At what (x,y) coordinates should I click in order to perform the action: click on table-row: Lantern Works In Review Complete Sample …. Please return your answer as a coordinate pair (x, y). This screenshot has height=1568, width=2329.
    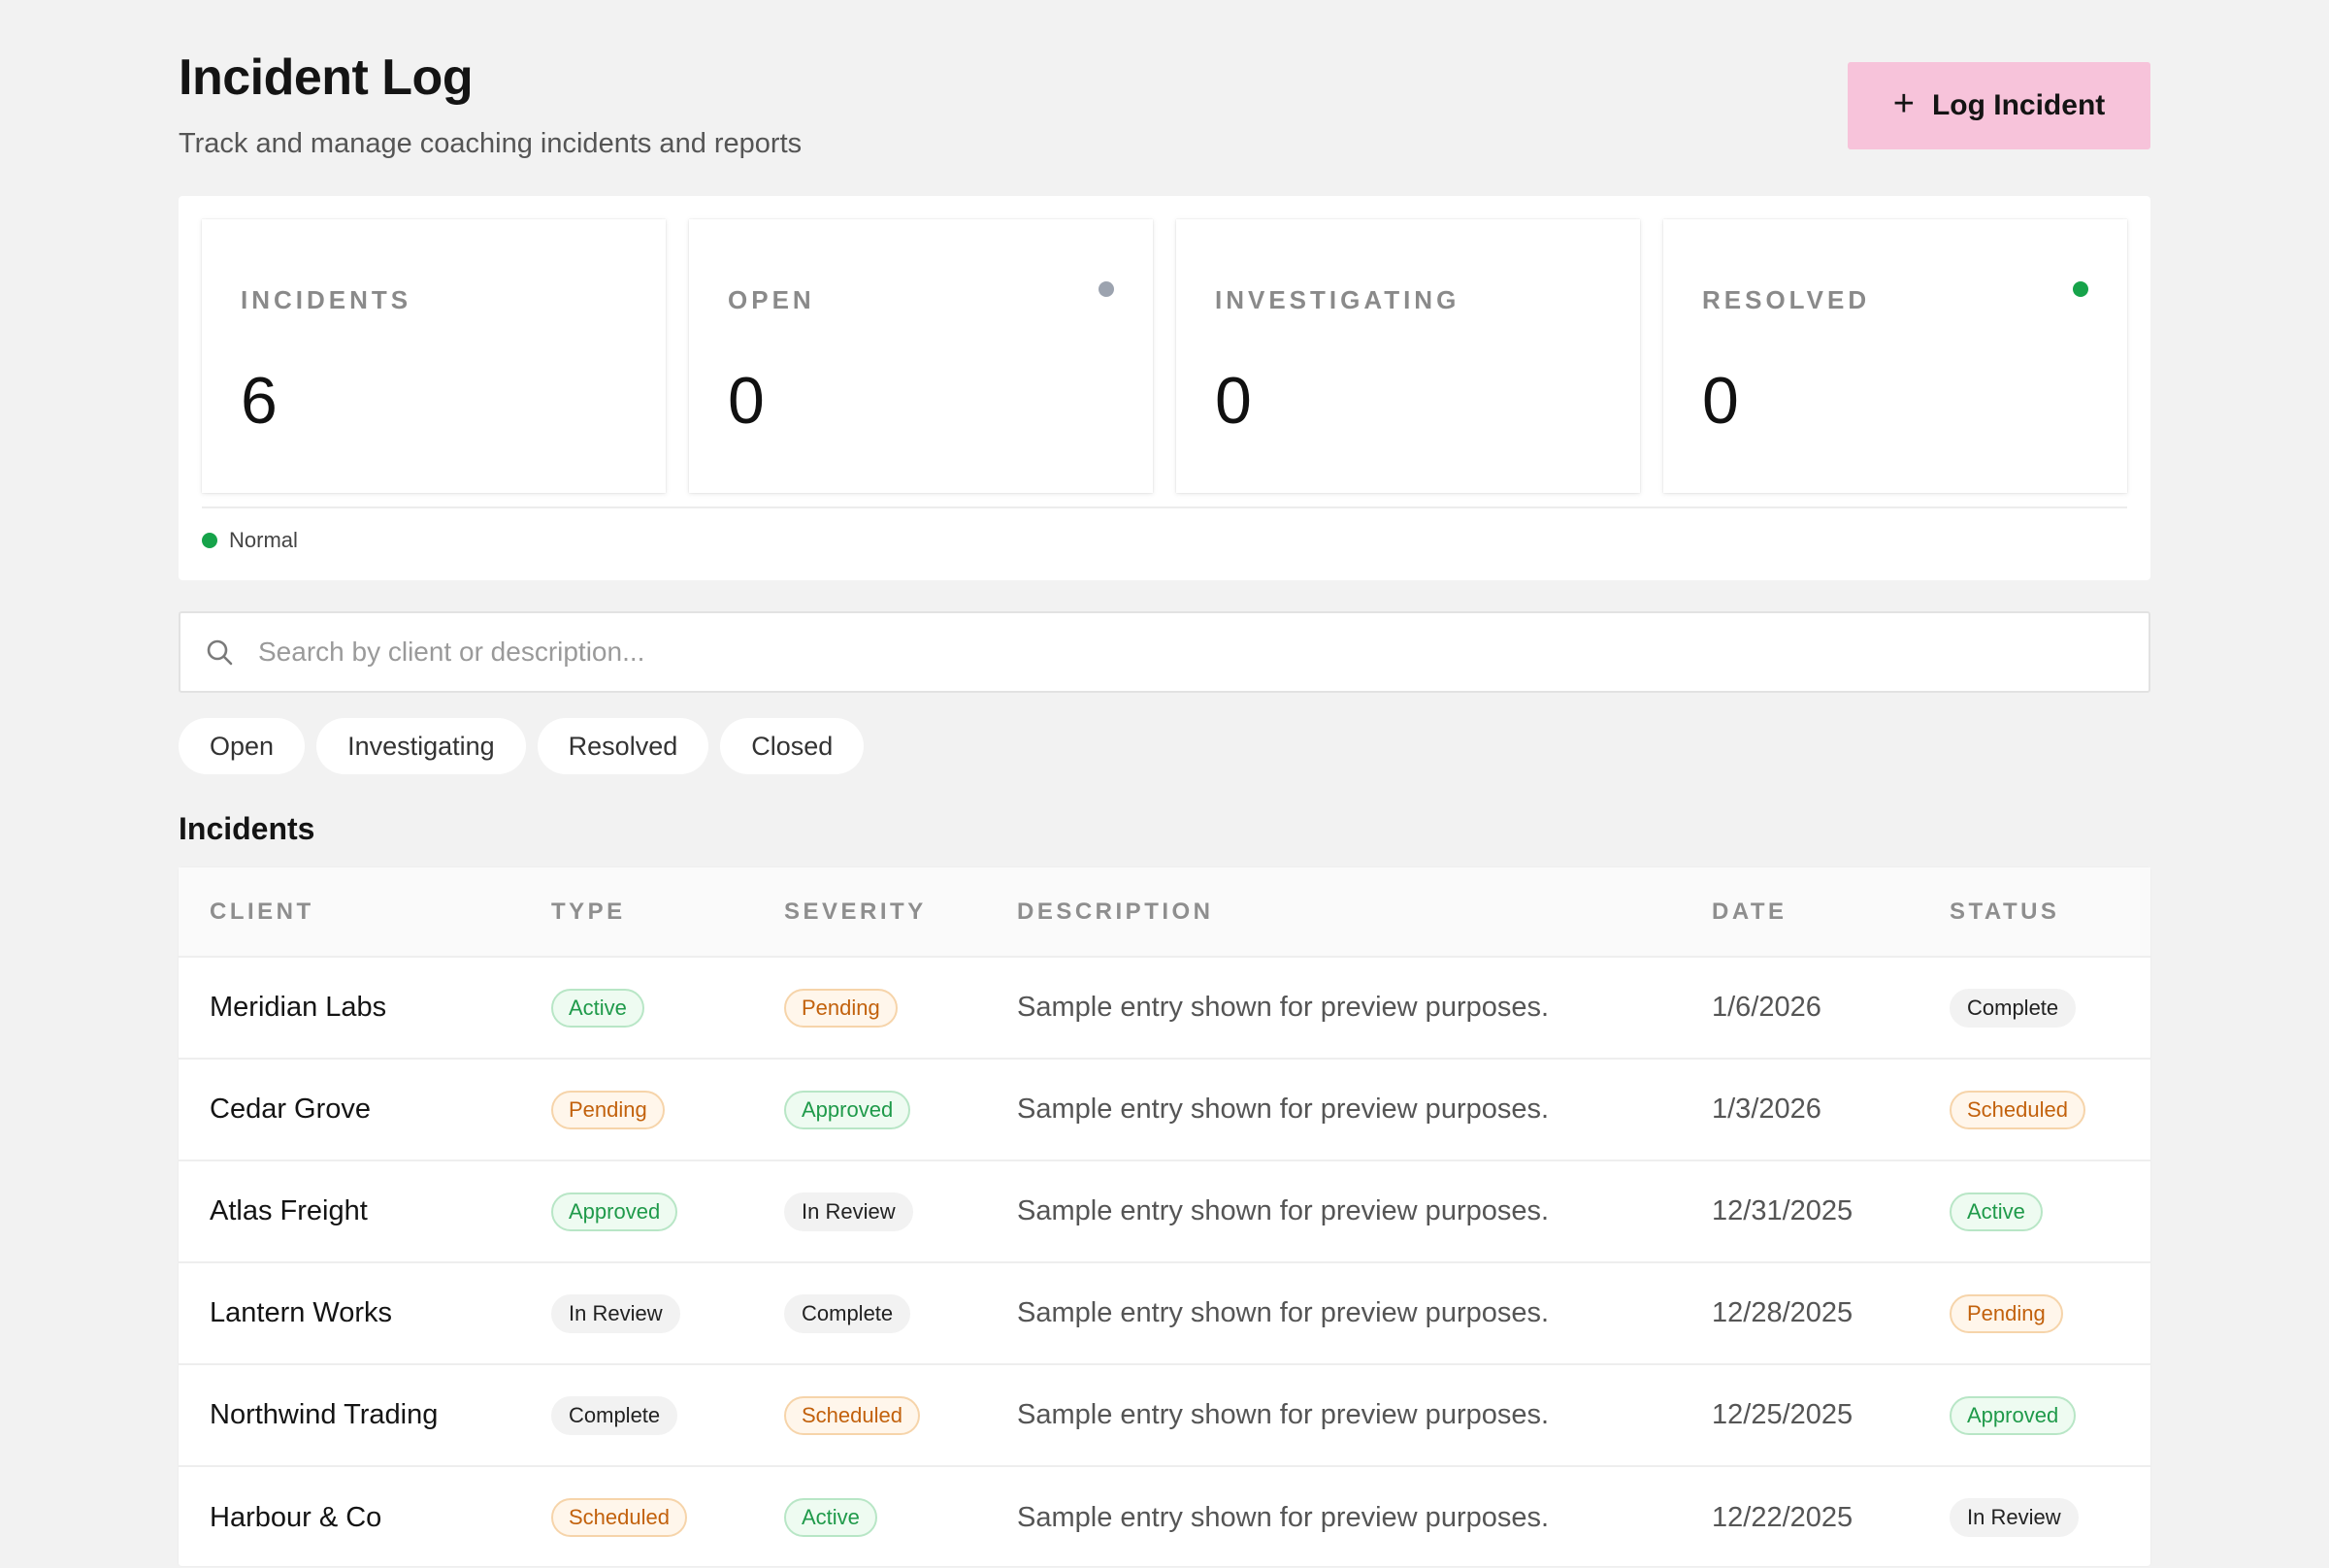
    Looking at the image, I should click on (1164, 1313).